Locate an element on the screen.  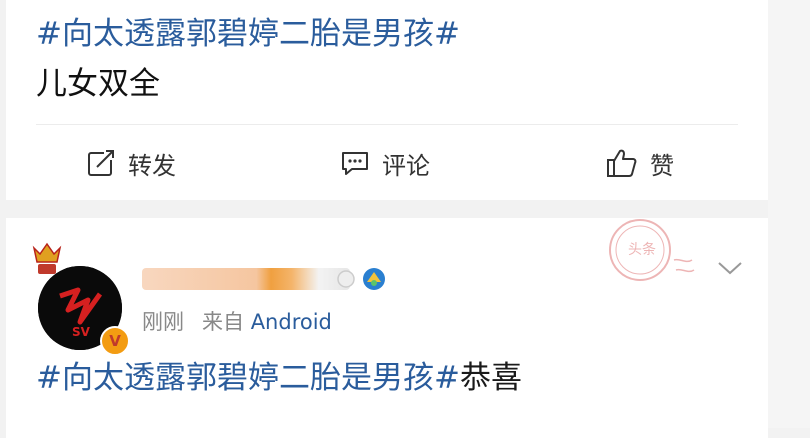
avatar-logo-text: SV is located at coordinates (81, 332).